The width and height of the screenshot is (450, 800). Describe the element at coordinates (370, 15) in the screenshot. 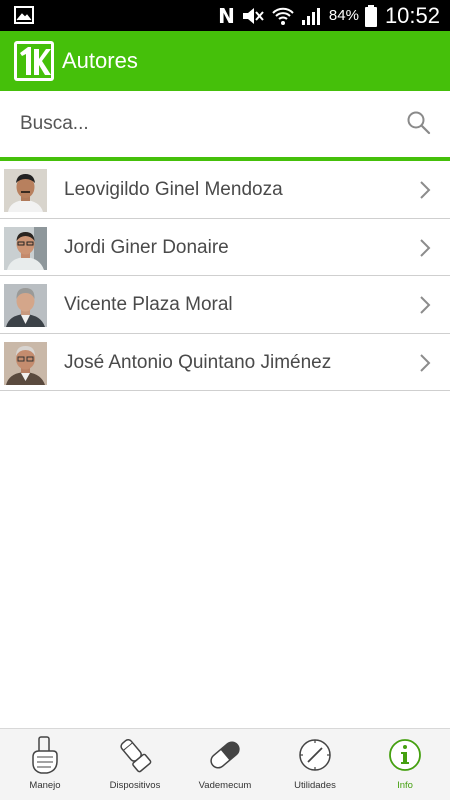

I see `battery-icon` at that location.